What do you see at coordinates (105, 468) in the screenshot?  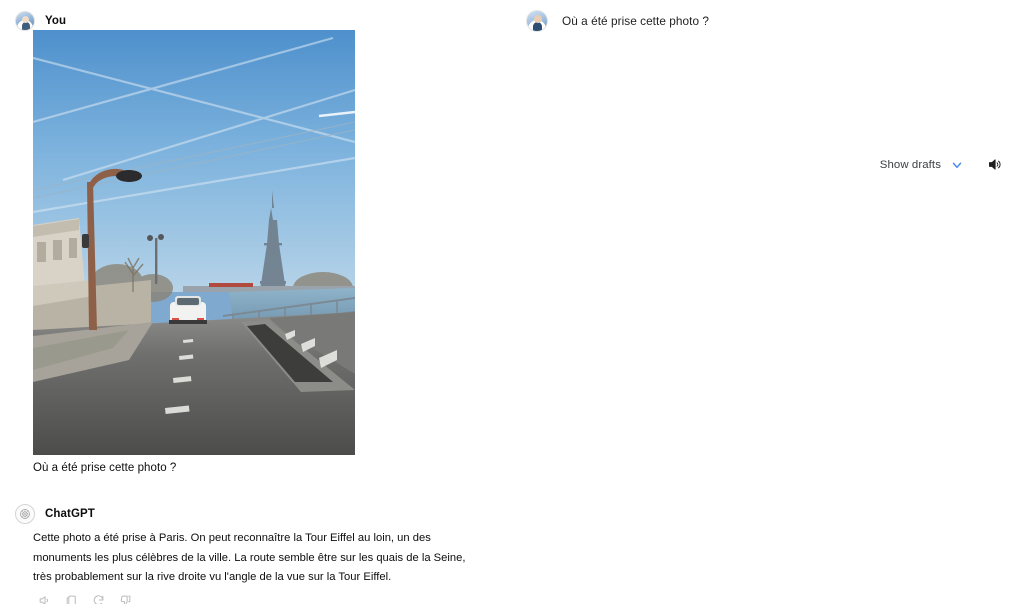 I see `chatgpt-user-prompt-text: Où a été prise cette photo ?` at bounding box center [105, 468].